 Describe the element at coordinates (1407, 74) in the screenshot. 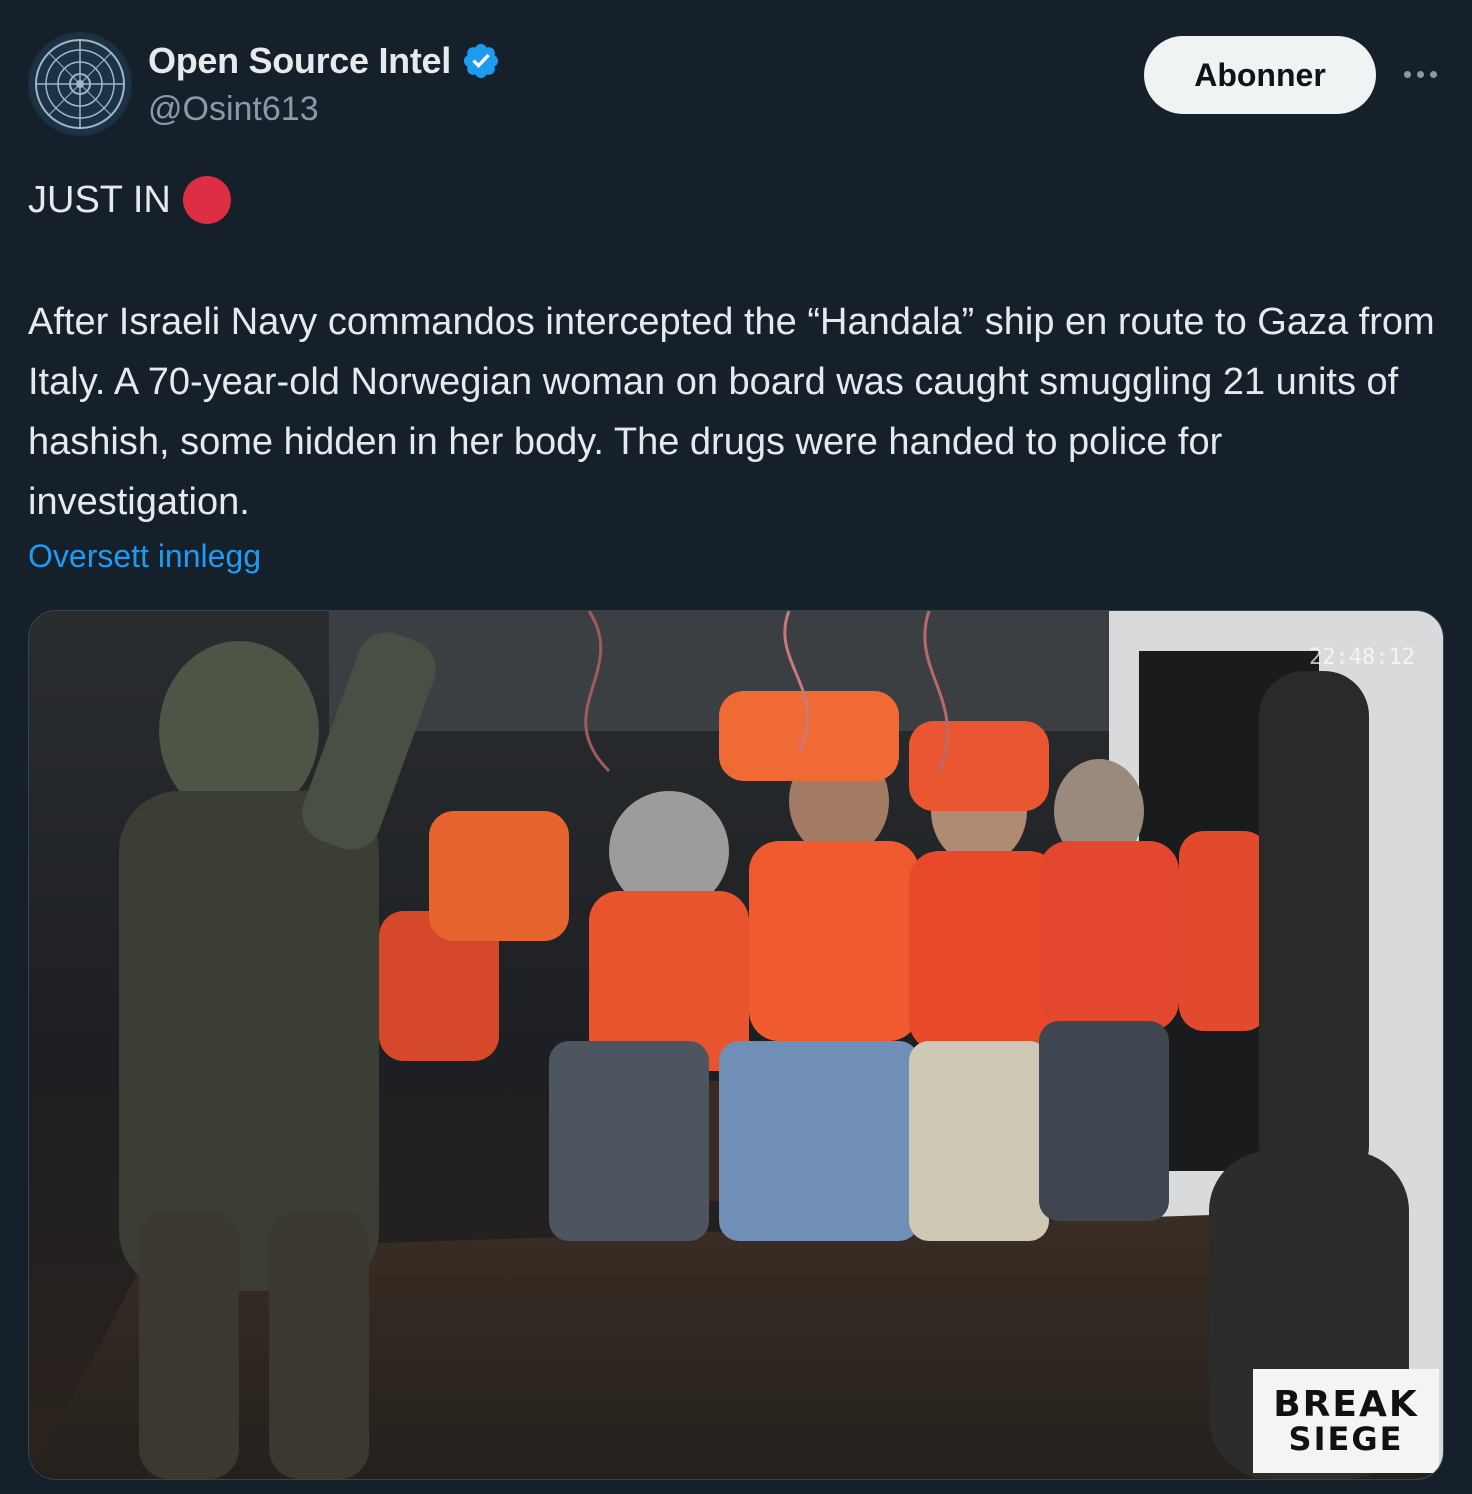

I see `more-horizontal-icon` at that location.